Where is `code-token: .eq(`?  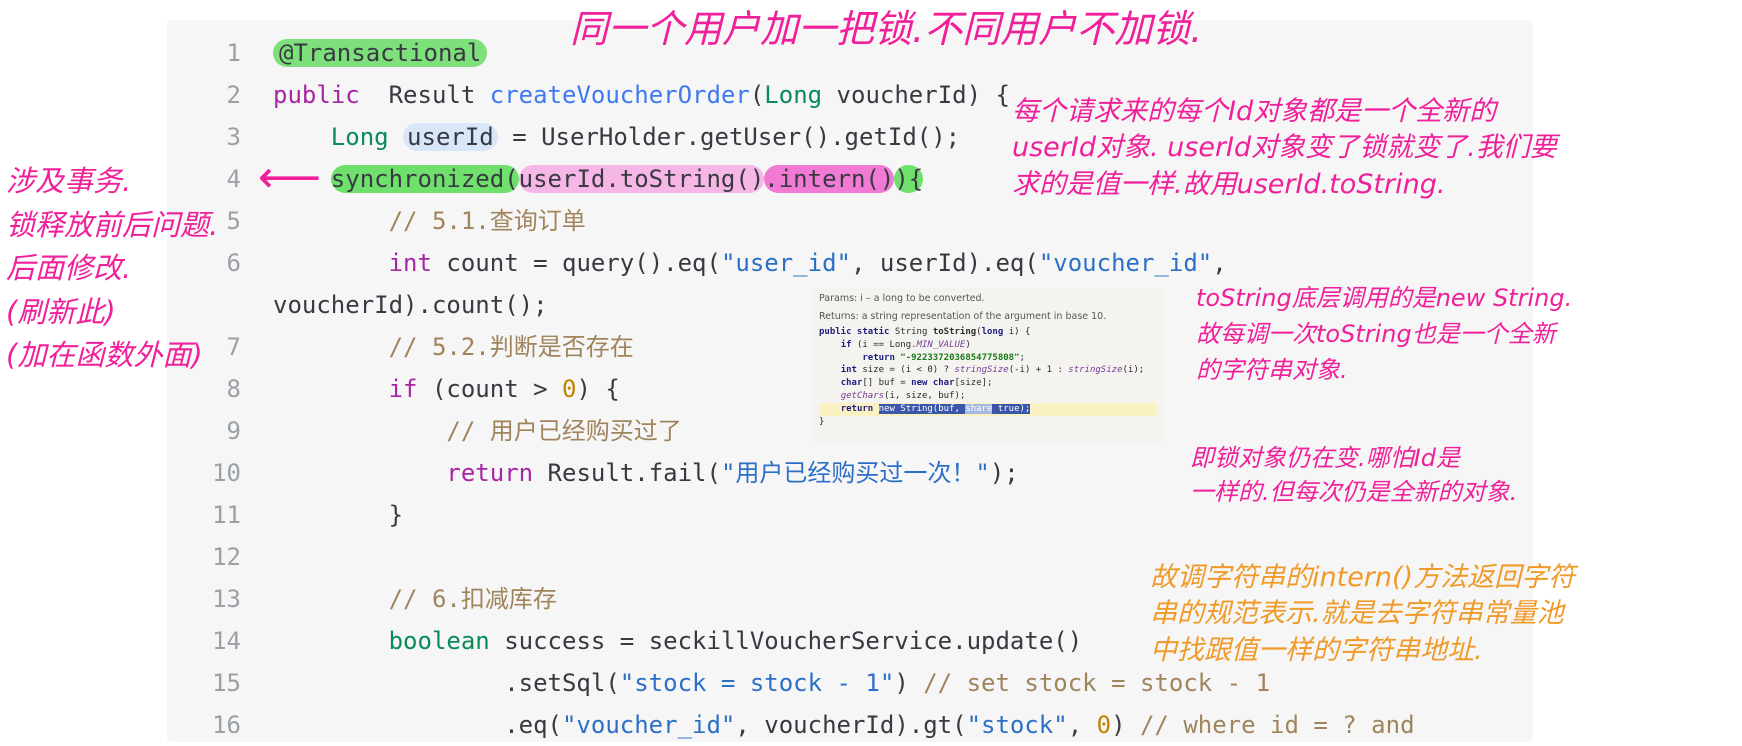 code-token: .eq( is located at coordinates (417, 725).